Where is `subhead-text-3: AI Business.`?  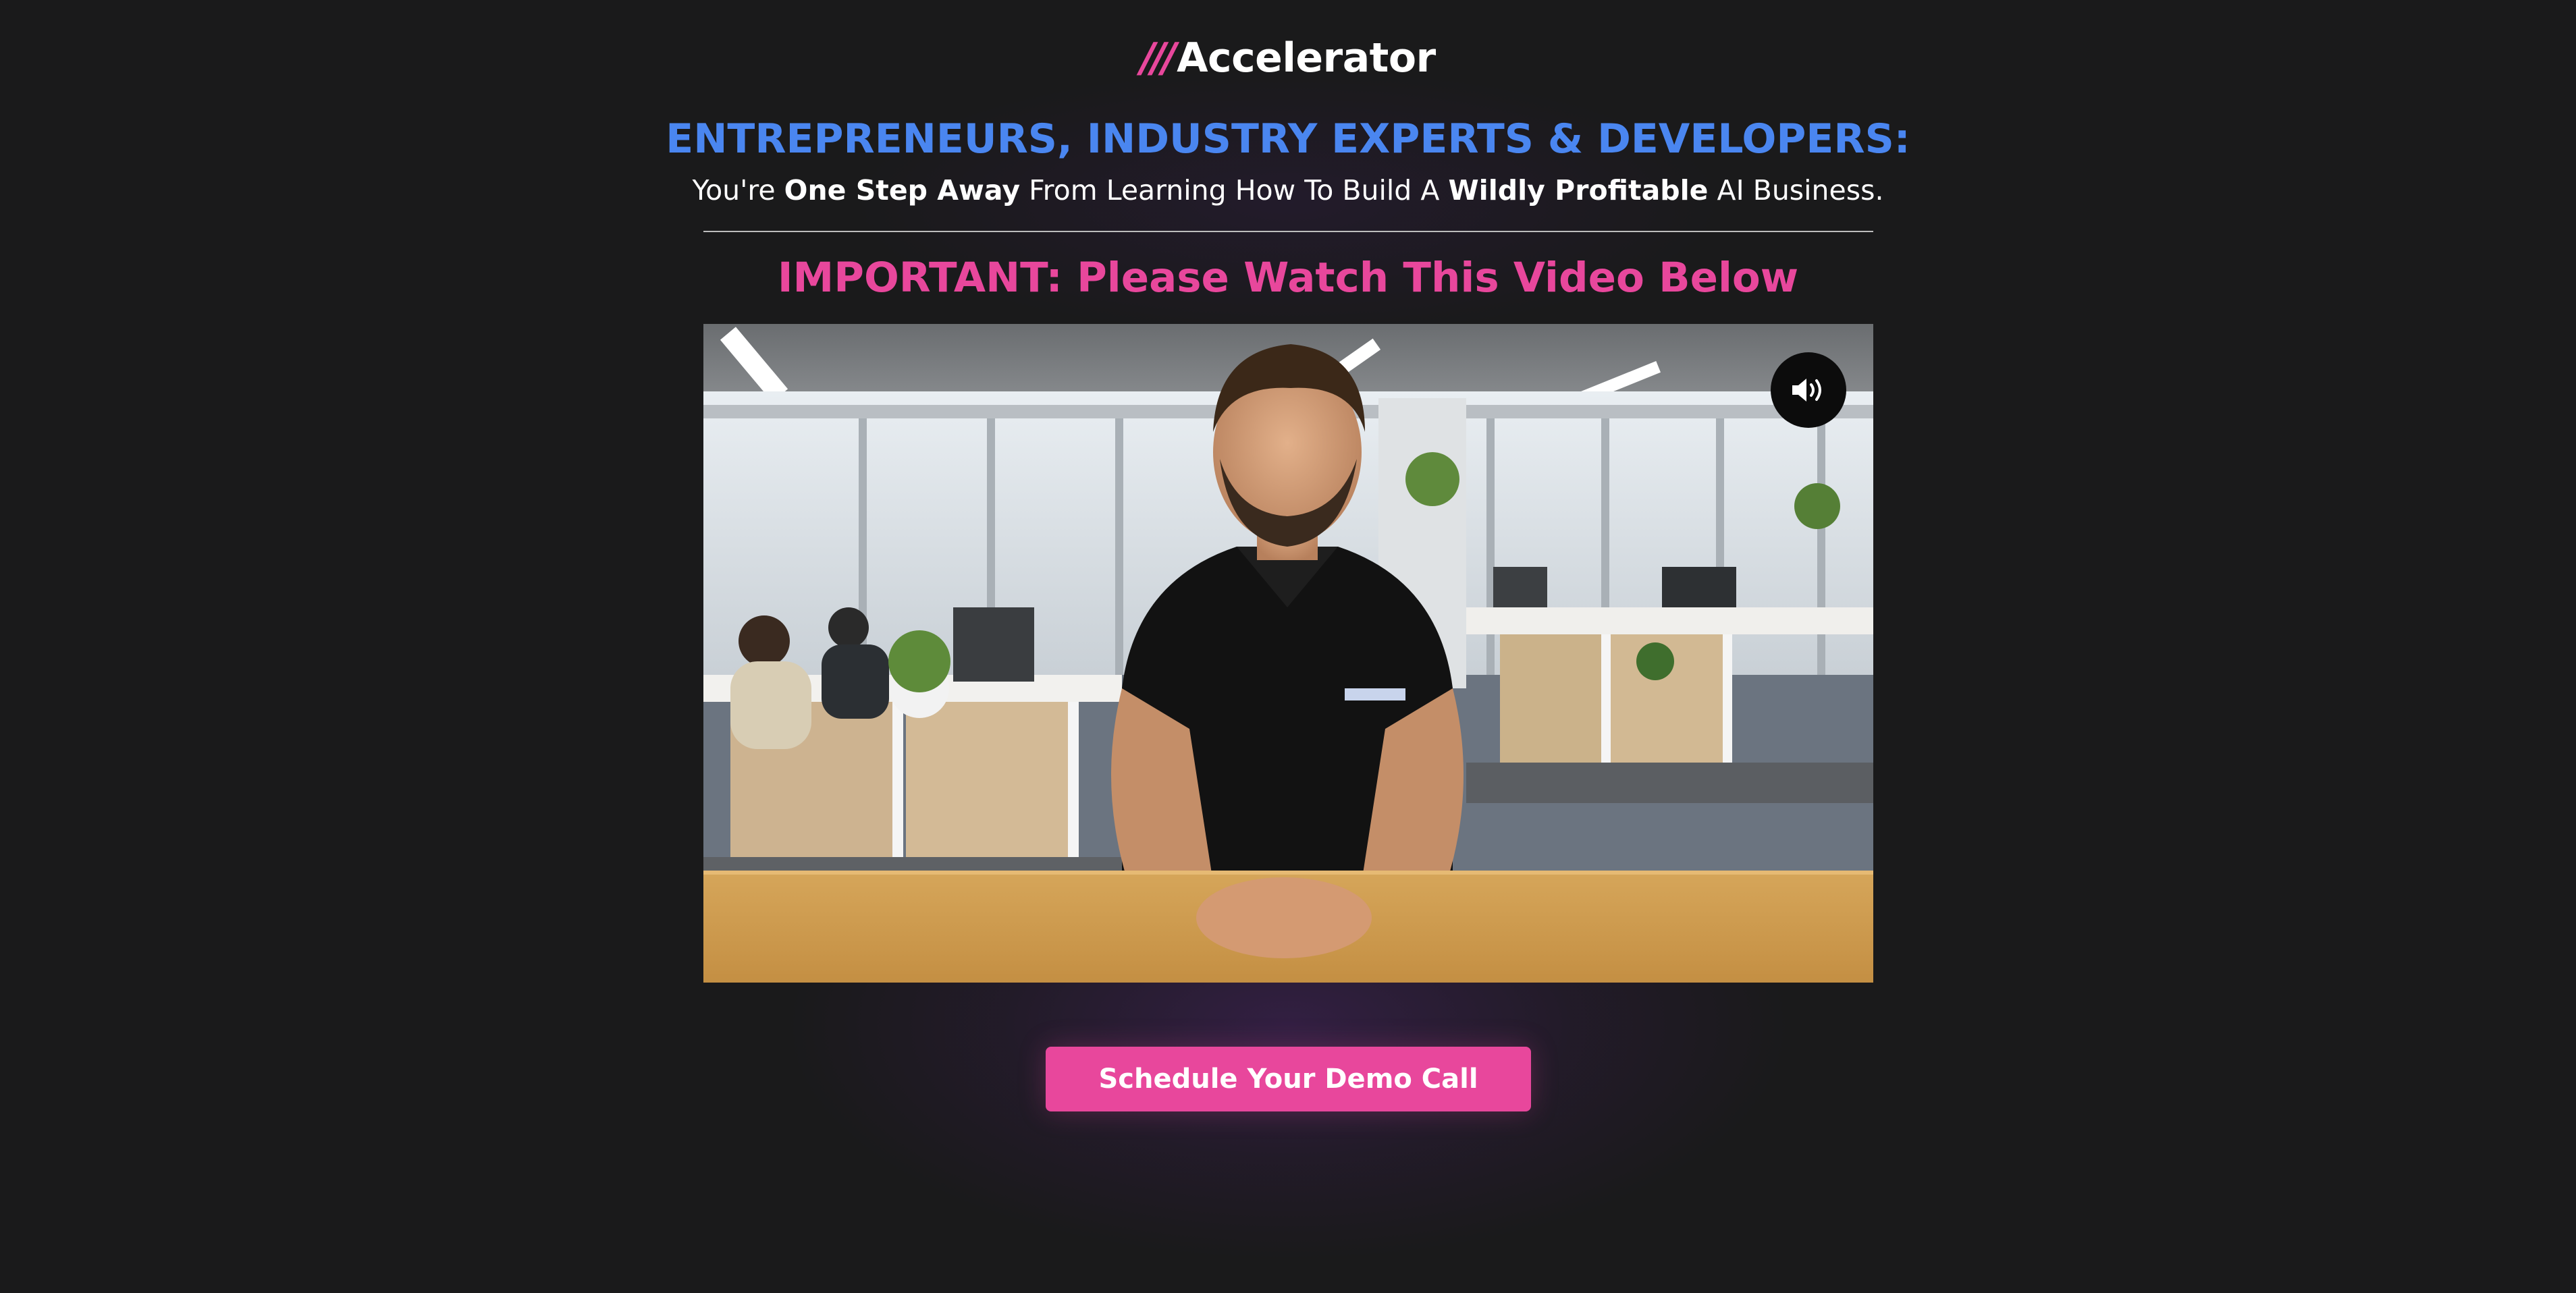 subhead-text-3: AI Business. is located at coordinates (1796, 190).